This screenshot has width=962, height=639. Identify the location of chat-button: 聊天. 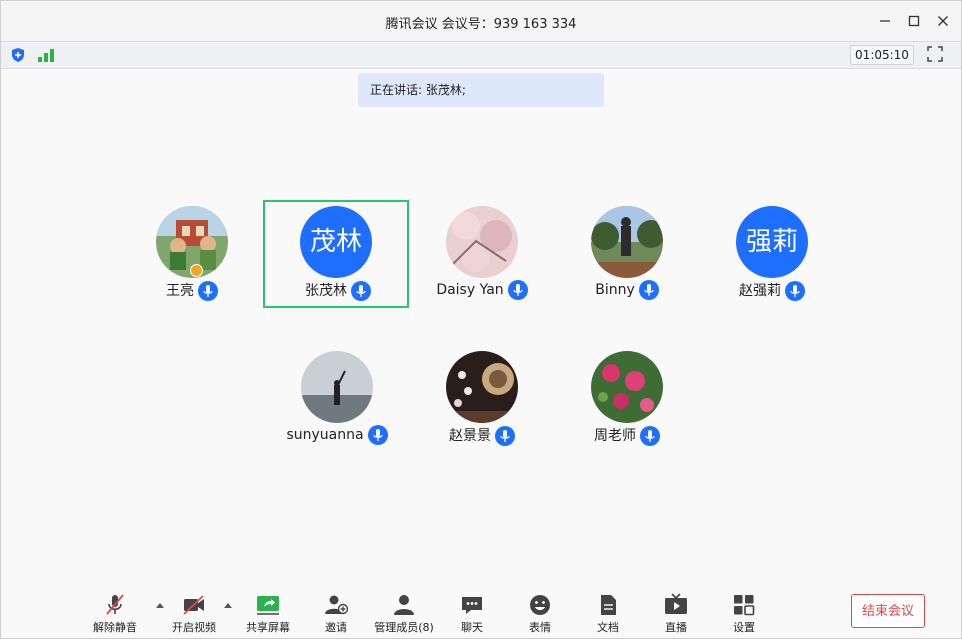
(472, 615).